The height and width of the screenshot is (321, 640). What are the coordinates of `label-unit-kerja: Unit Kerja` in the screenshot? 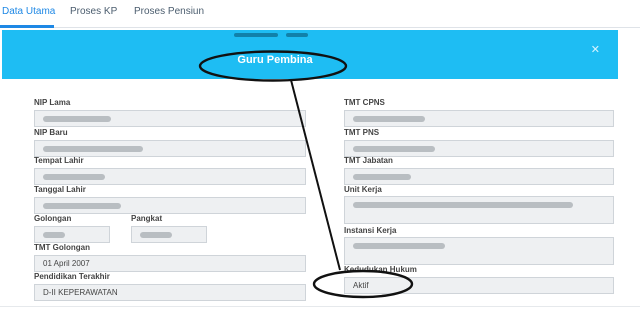 It's located at (363, 189).